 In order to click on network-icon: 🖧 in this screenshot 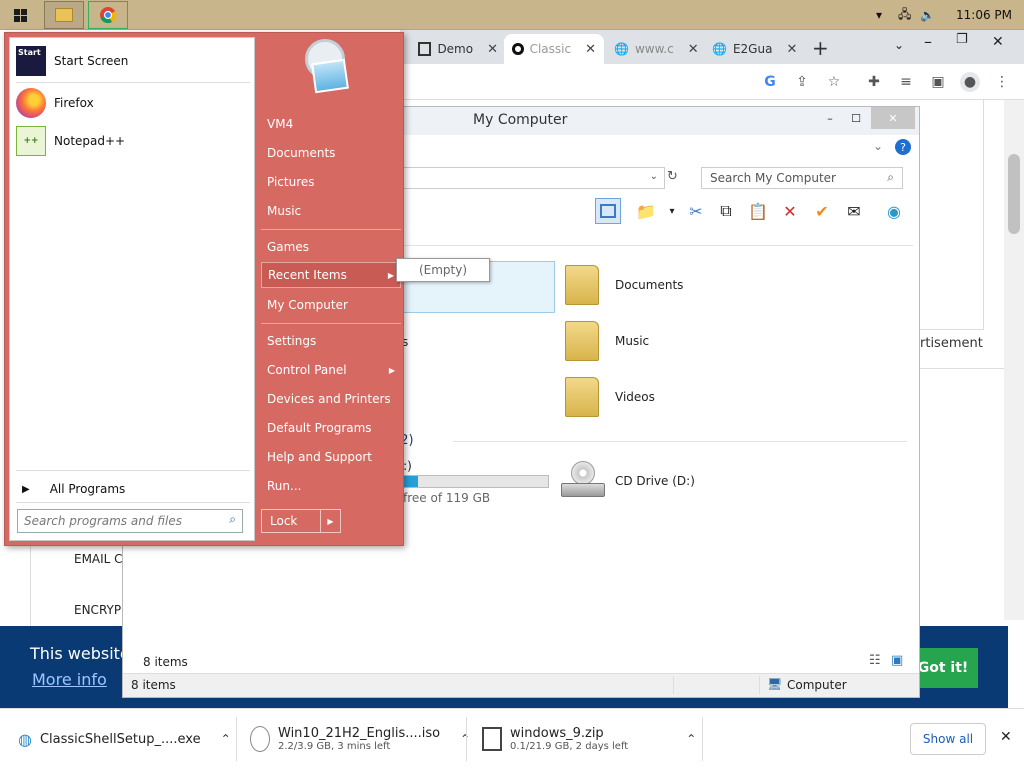, I will do `click(904, 15)`.